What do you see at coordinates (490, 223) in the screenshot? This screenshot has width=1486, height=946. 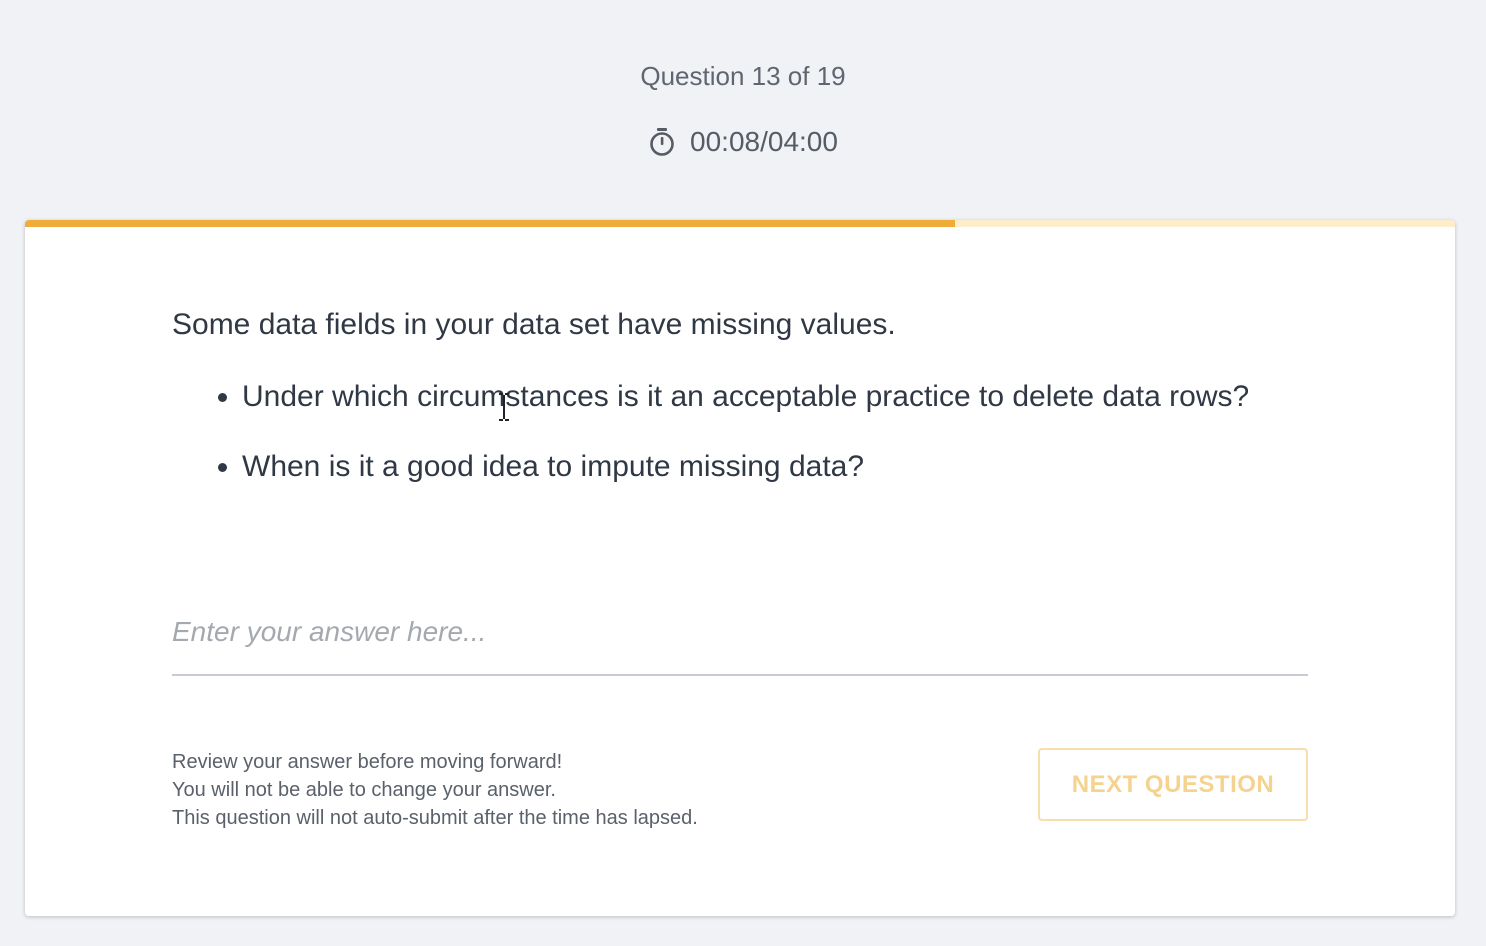 I see `progress-fill` at bounding box center [490, 223].